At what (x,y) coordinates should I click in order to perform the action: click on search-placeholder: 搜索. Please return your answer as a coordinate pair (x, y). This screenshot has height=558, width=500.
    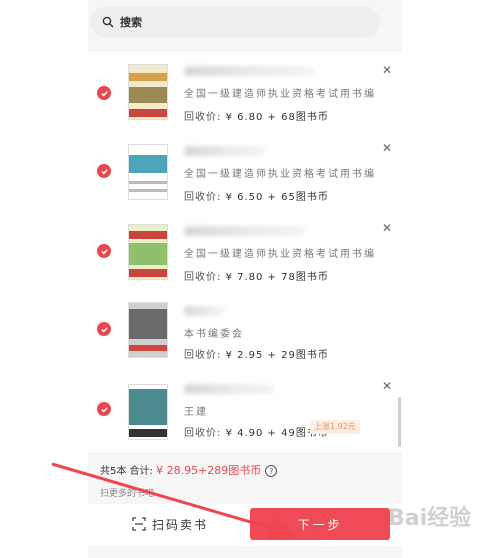
    Looking at the image, I should click on (131, 22).